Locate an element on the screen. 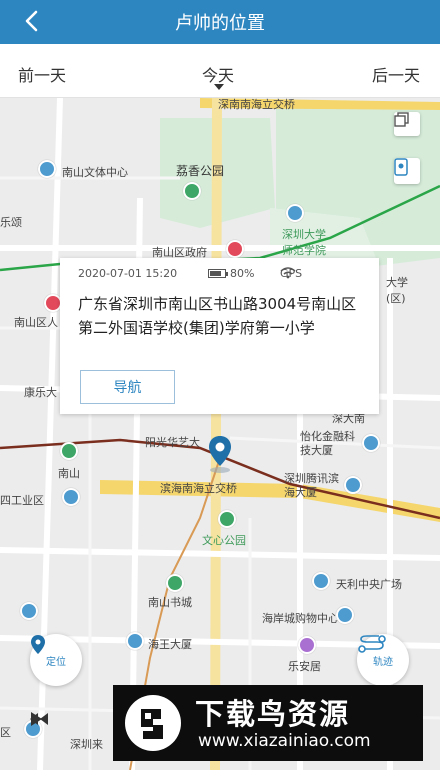 The height and width of the screenshot is (770, 440). route-icon is located at coordinates (372, 644).